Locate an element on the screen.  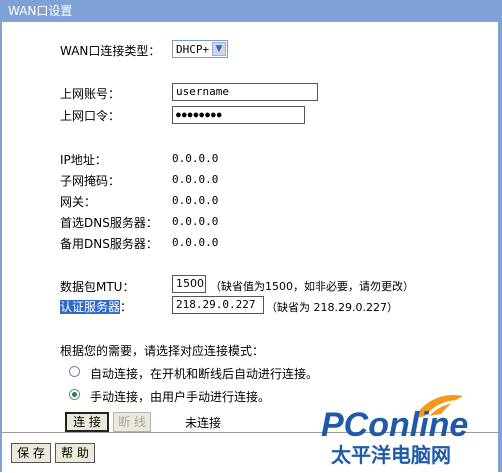
title-bar: WAN口设置 is located at coordinates (251, 11).